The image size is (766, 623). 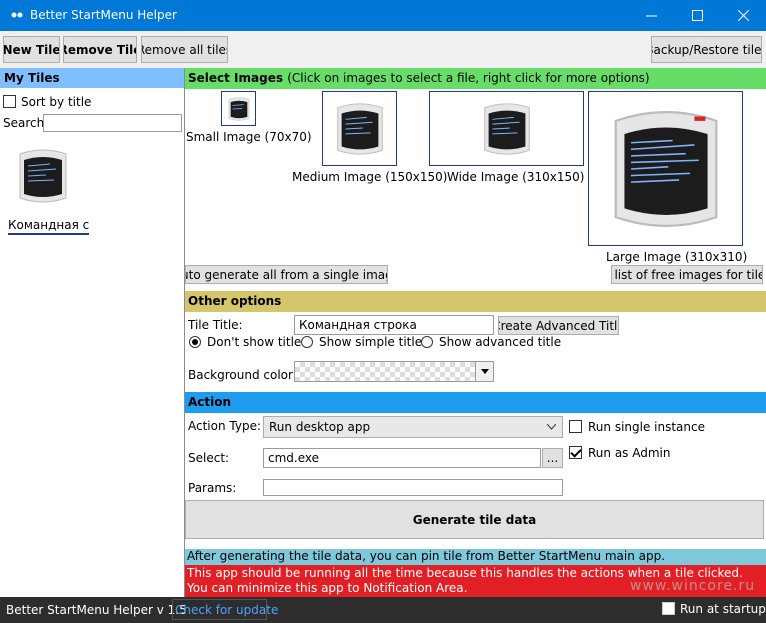 What do you see at coordinates (49, 226) in the screenshot?
I see `tile-item-label: Командная с` at bounding box center [49, 226].